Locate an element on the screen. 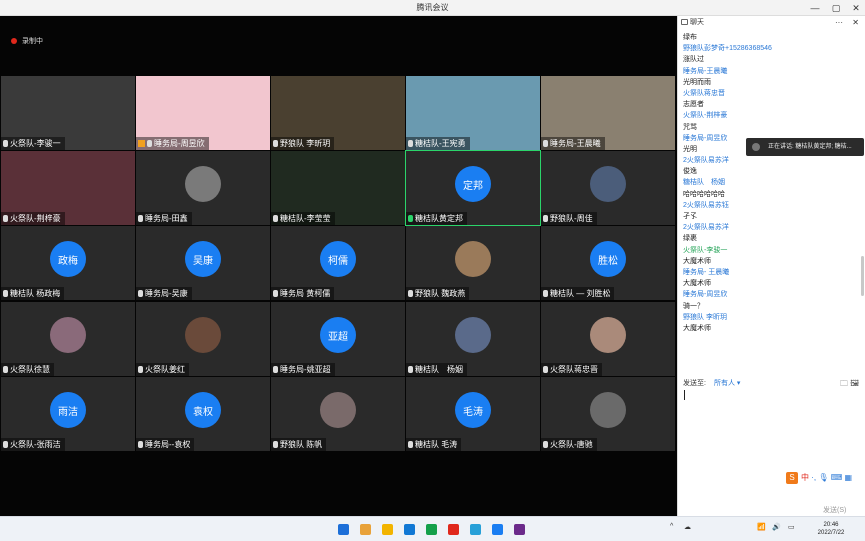 This screenshot has height=541, width=865. chat-sender: 野狼队 李昕玥 is located at coordinates (705, 317).